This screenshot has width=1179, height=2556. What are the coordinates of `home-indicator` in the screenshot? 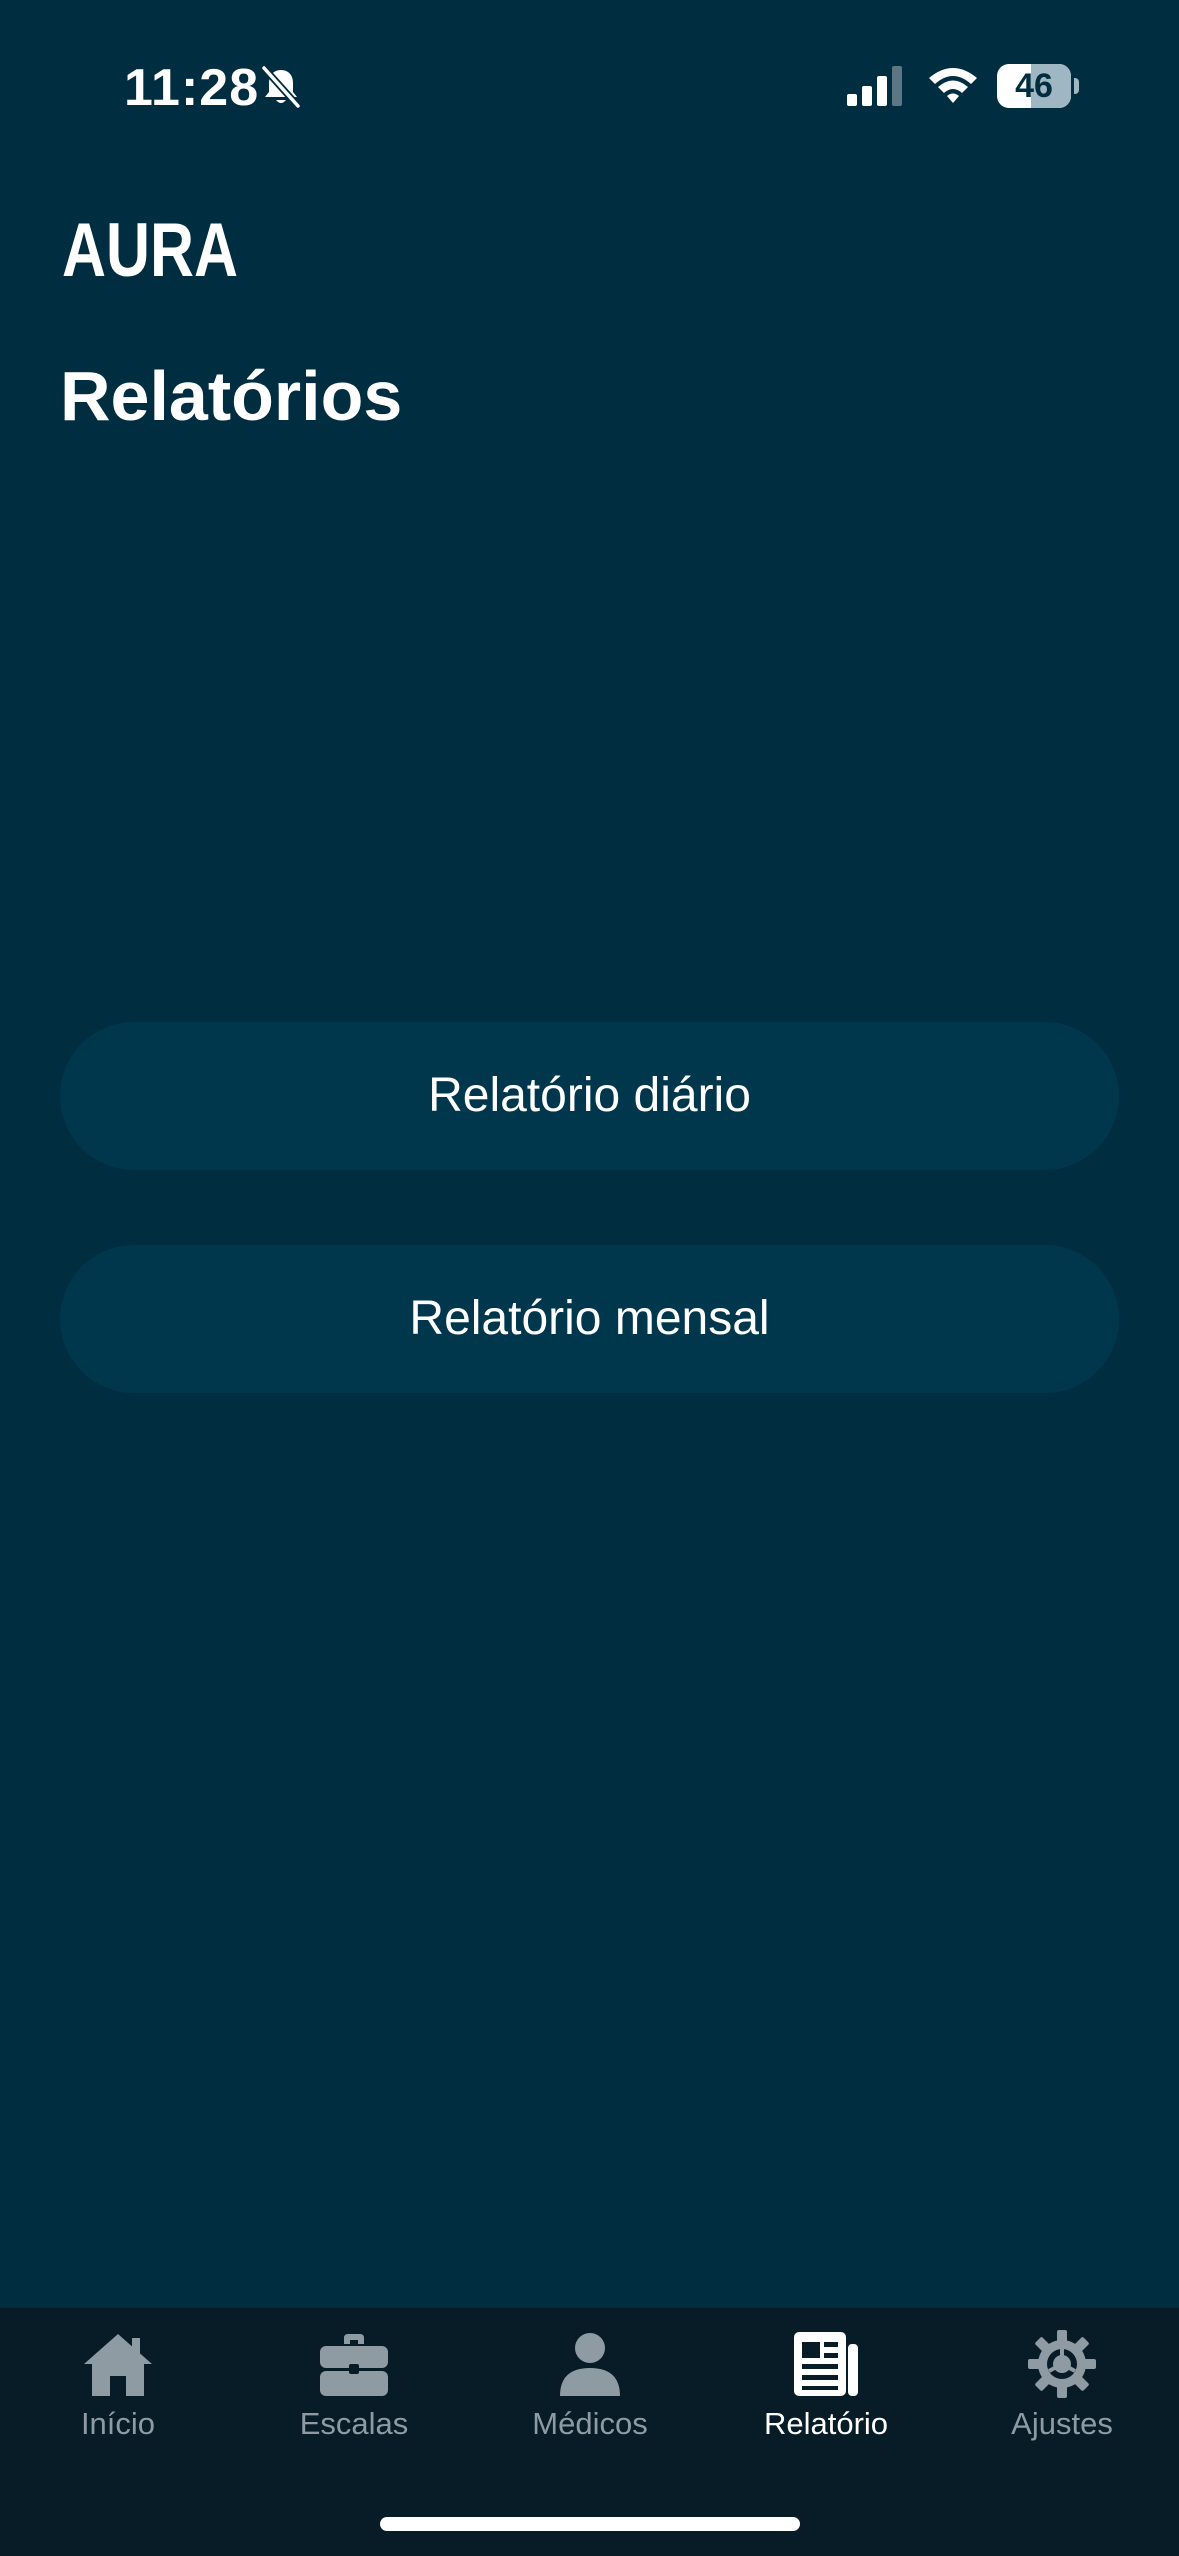 It's located at (590, 2524).